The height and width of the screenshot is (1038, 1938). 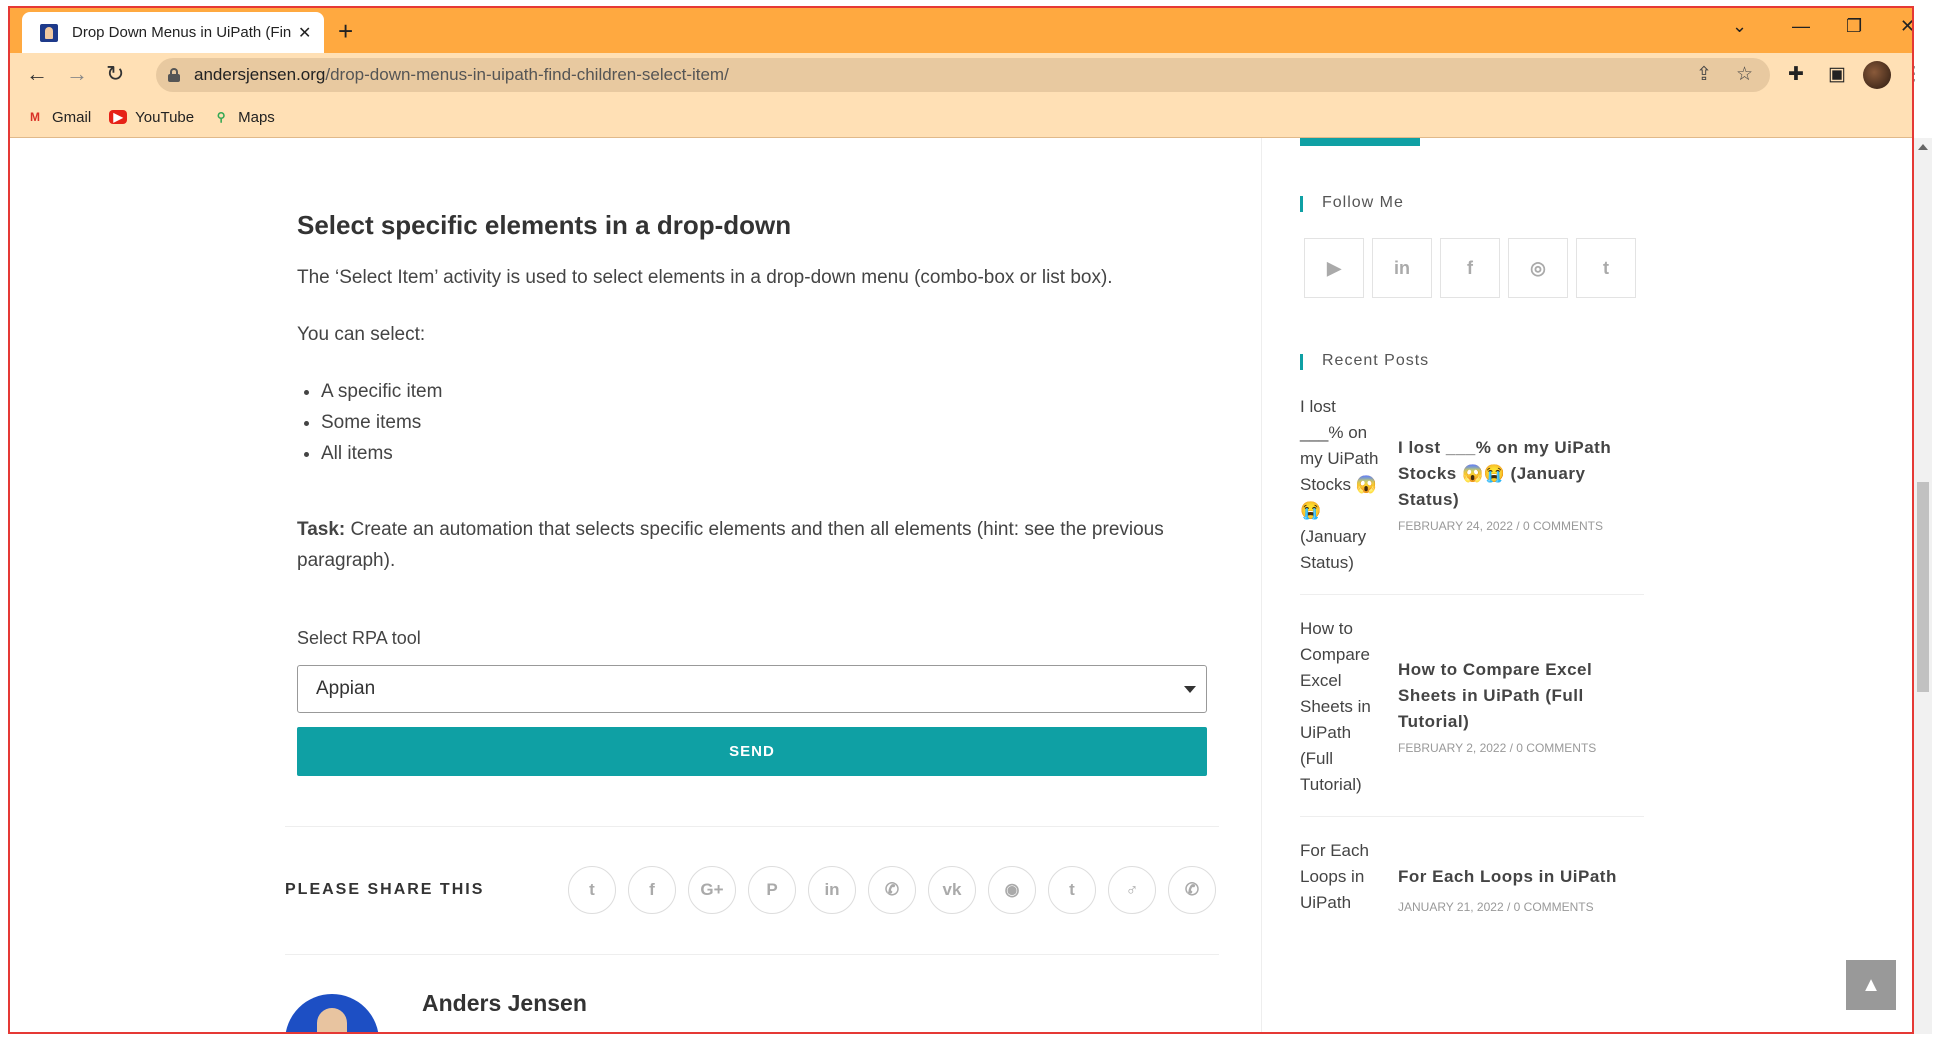 I want to click on restore-button: ❐, so click(x=1854, y=26).